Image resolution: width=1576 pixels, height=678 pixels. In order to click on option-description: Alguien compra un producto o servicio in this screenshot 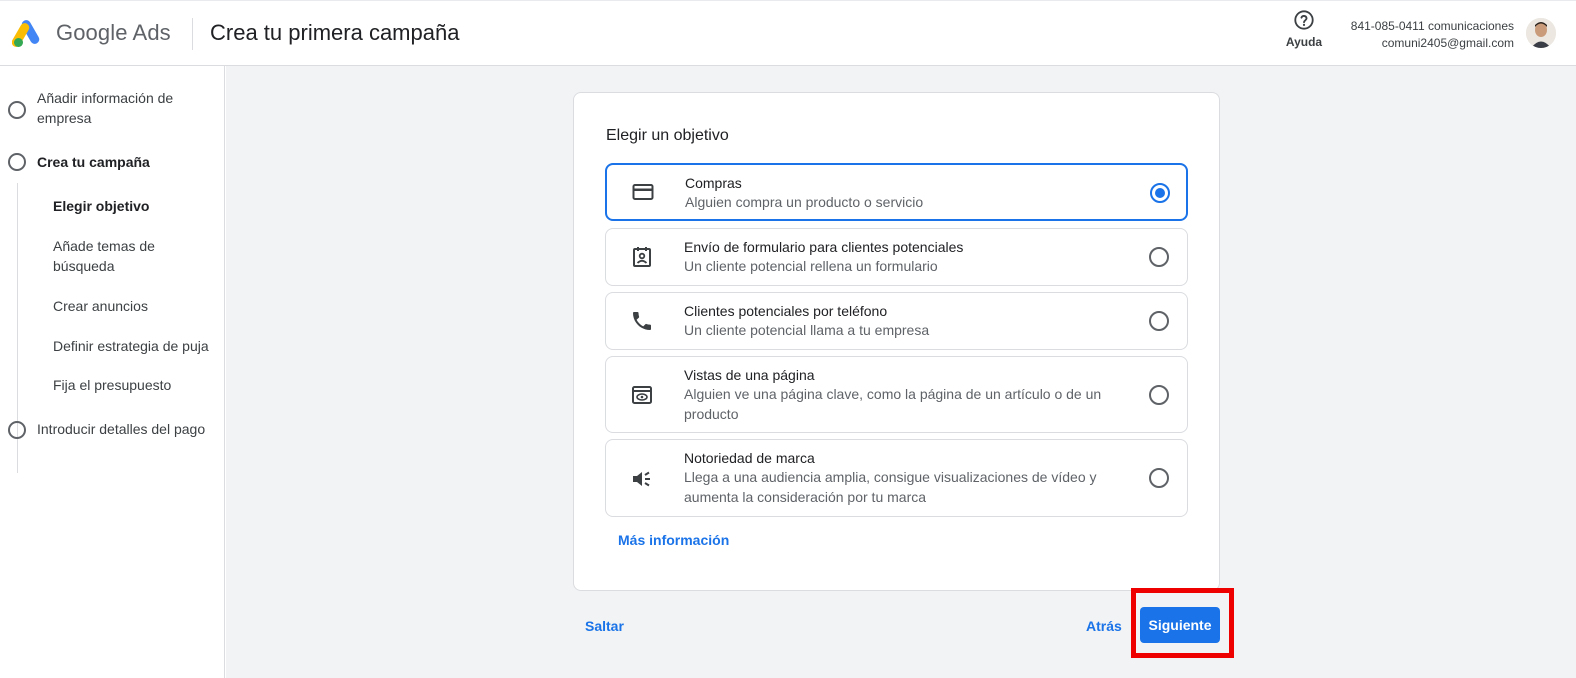, I will do `click(804, 202)`.